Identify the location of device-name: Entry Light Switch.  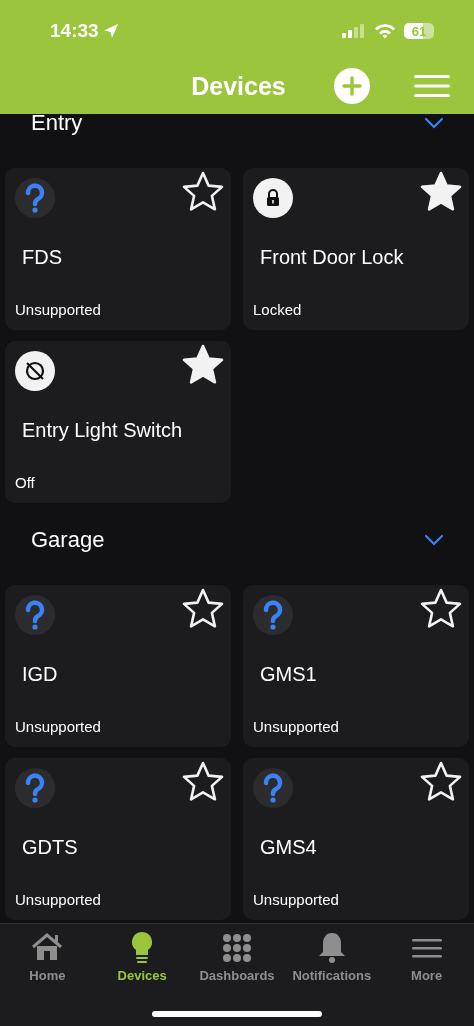
(103, 430).